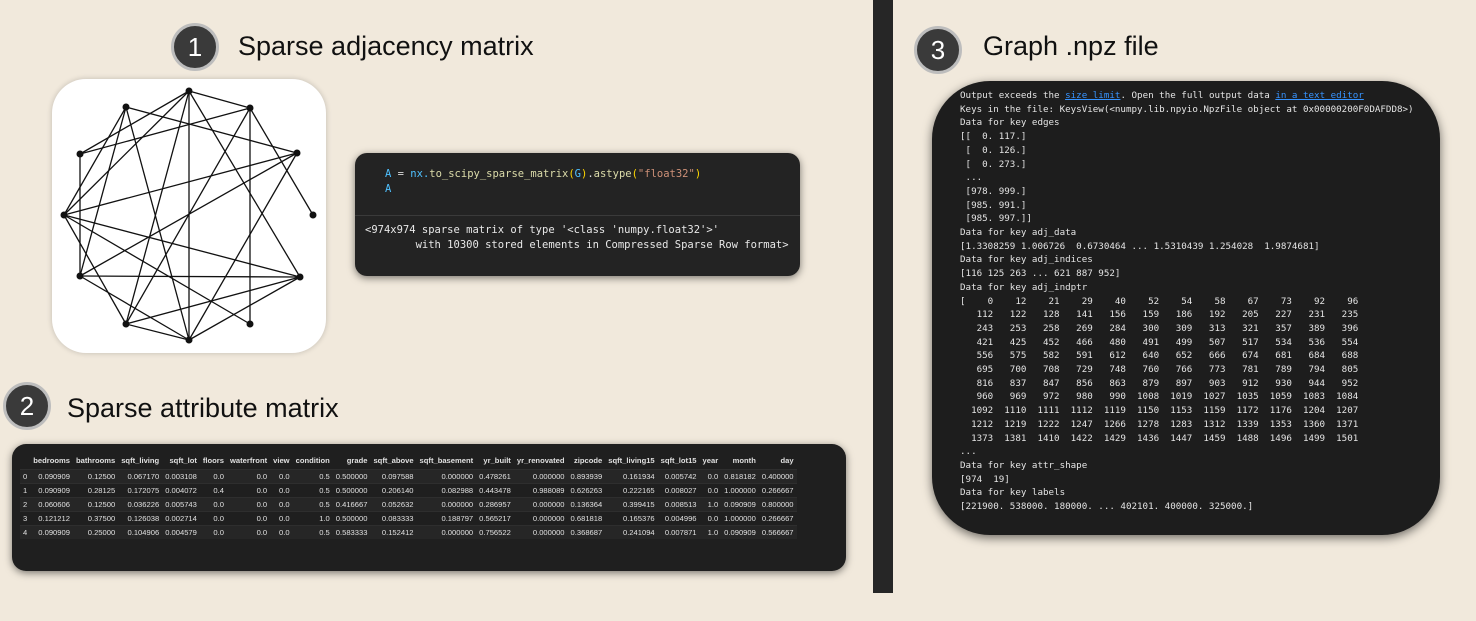 The width and height of the screenshot is (1476, 621). I want to click on size-limit-link: size limit, so click(1092, 95).